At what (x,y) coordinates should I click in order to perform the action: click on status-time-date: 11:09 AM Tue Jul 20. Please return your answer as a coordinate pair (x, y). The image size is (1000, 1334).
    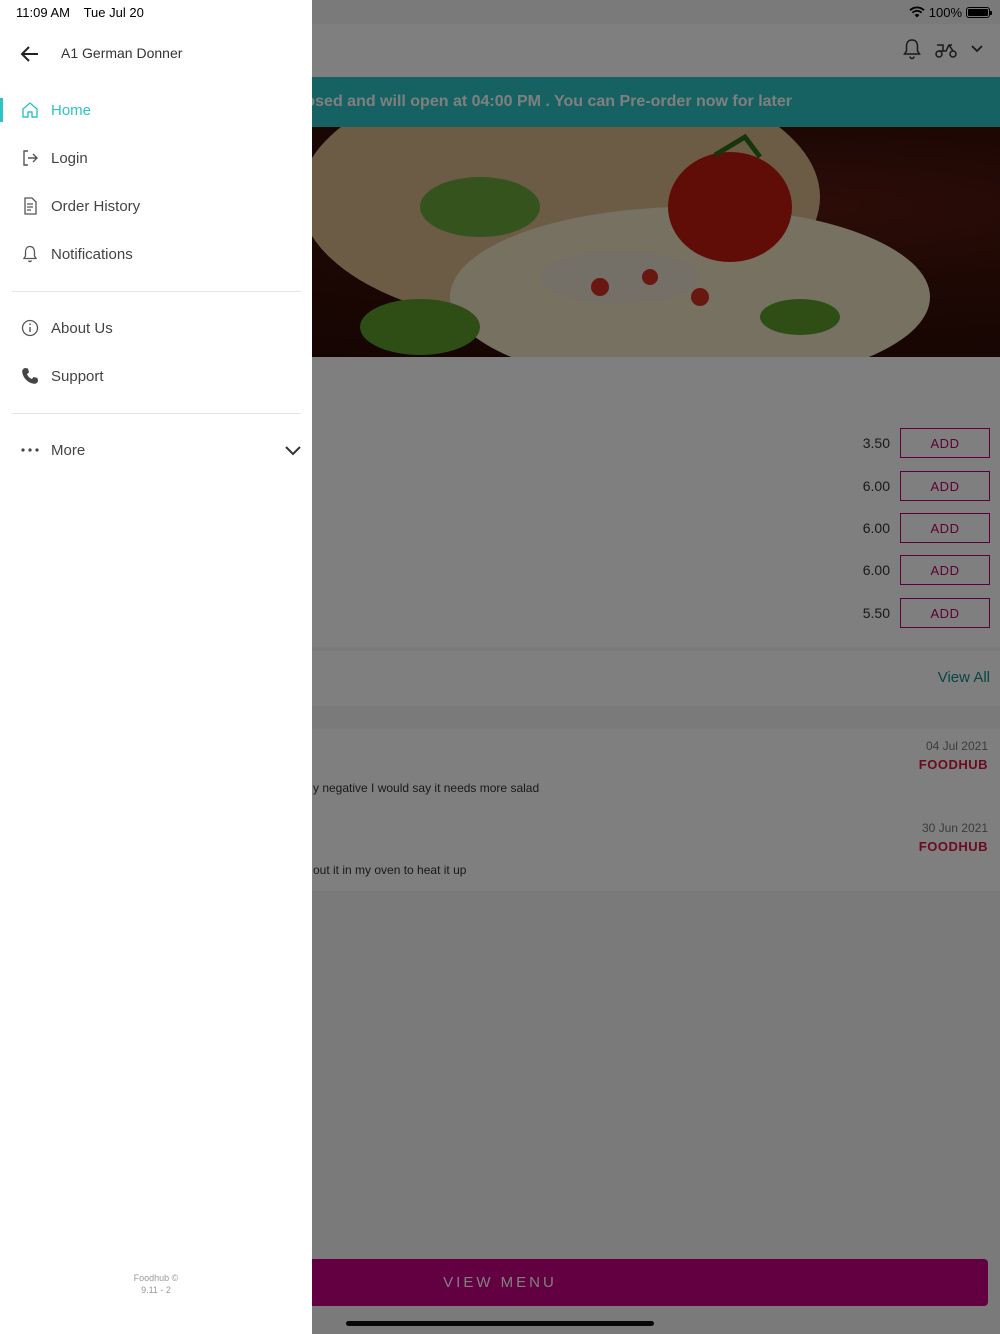
    Looking at the image, I should click on (80, 12).